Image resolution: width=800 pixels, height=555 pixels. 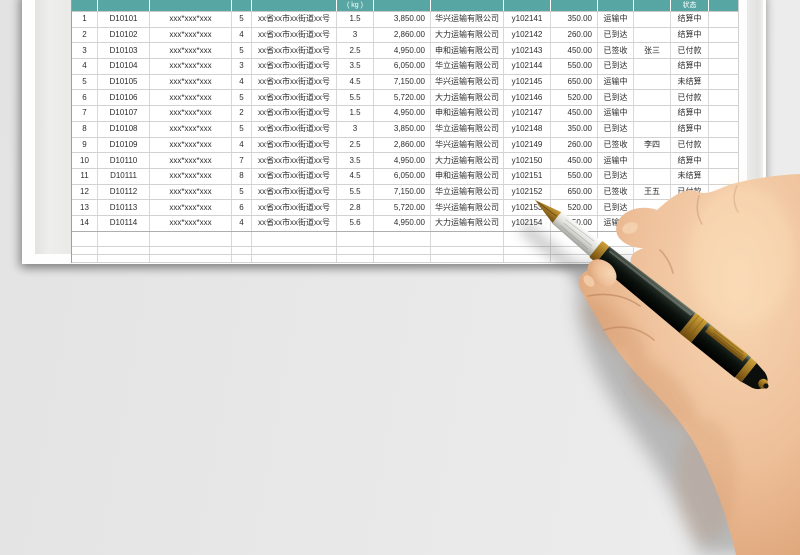 I want to click on header-cell-blank, so click(x=724, y=5).